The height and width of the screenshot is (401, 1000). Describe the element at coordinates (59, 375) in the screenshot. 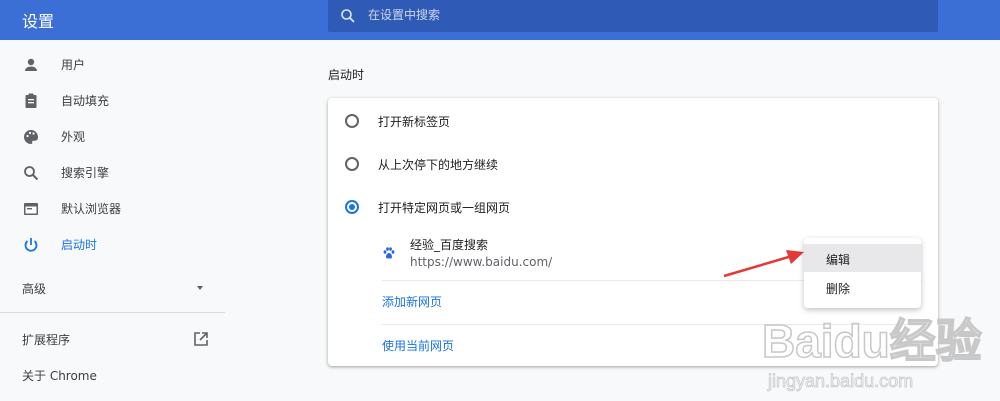

I see `sidebar-about-chrome: 关于 Chrome` at that location.